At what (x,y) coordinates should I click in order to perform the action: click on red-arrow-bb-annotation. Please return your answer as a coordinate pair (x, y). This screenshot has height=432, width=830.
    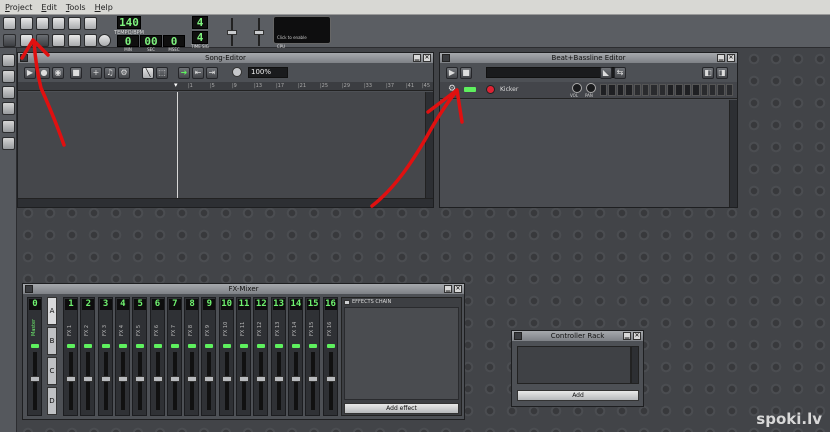
    Looking at the image, I should click on (417, 148).